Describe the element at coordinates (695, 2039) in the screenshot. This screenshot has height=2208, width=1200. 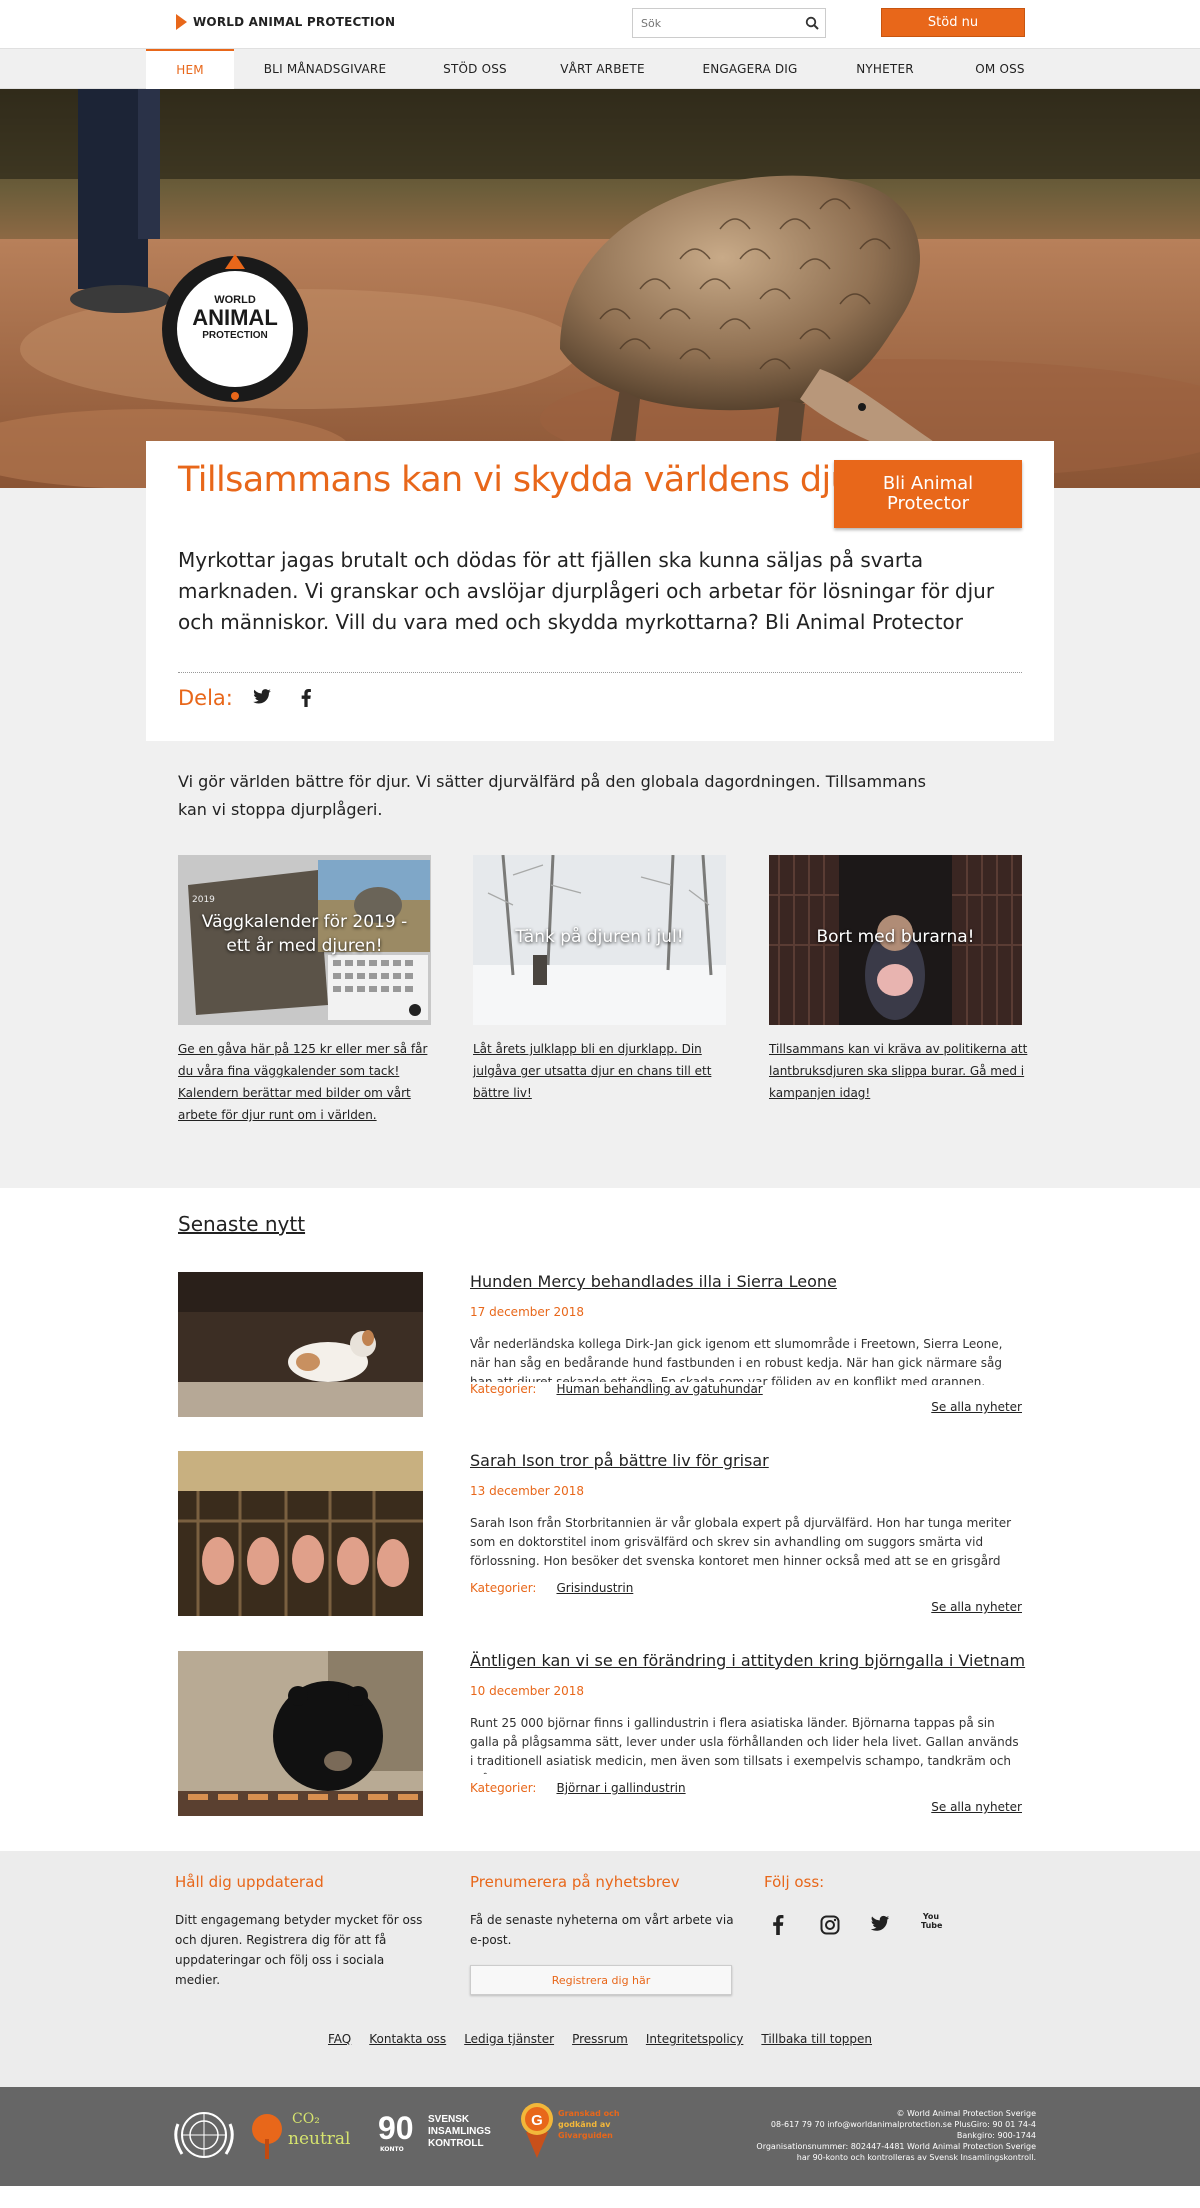
I see `footer-link-privacy: Integritetspolicy` at that location.